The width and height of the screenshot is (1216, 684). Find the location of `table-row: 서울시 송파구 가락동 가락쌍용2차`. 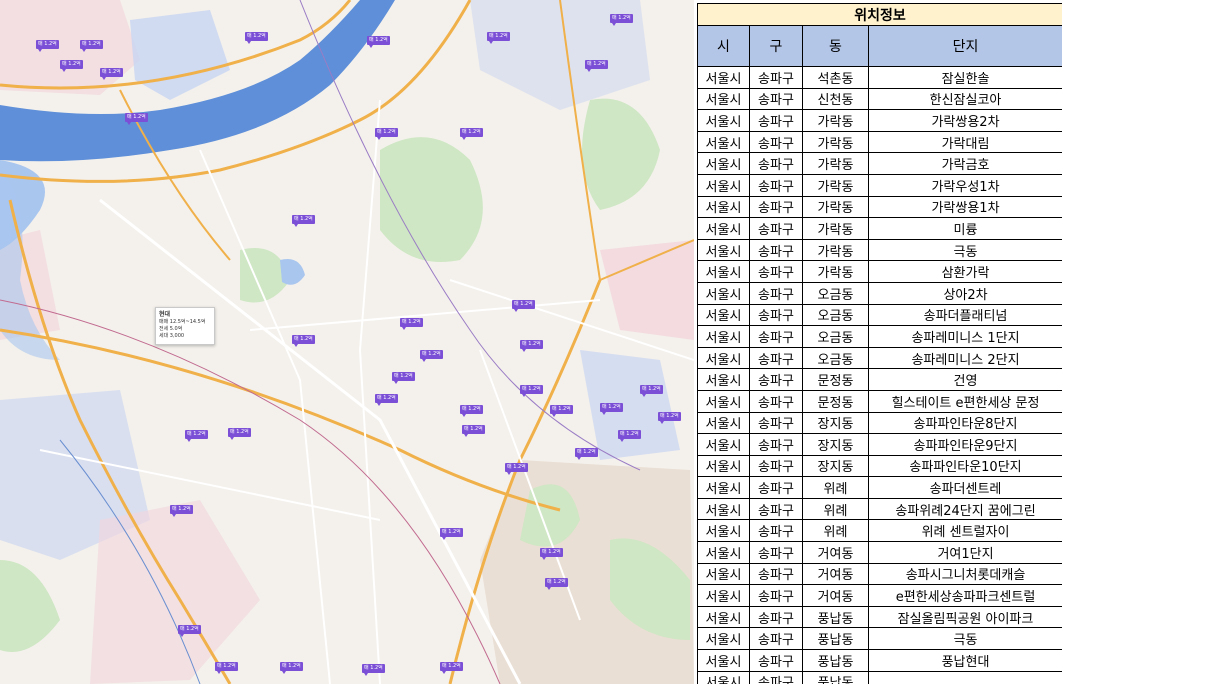

table-row: 서울시 송파구 가락동 가락쌍용2차 is located at coordinates (879, 120).